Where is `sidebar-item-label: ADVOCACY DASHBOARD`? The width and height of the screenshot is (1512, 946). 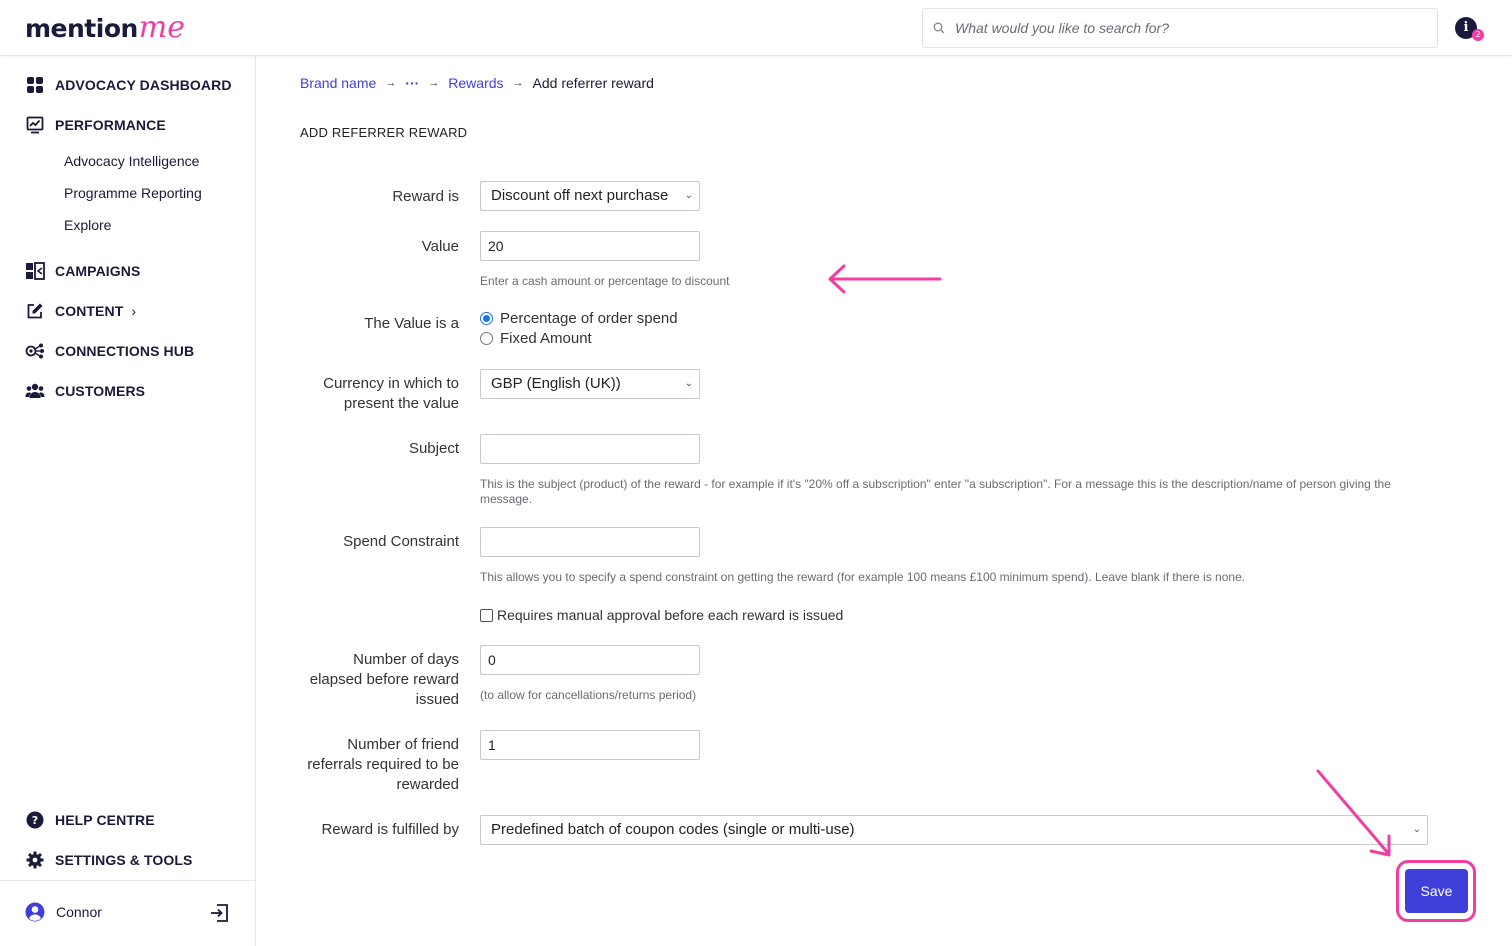
sidebar-item-label: ADVOCACY DASHBOARD is located at coordinates (143, 85).